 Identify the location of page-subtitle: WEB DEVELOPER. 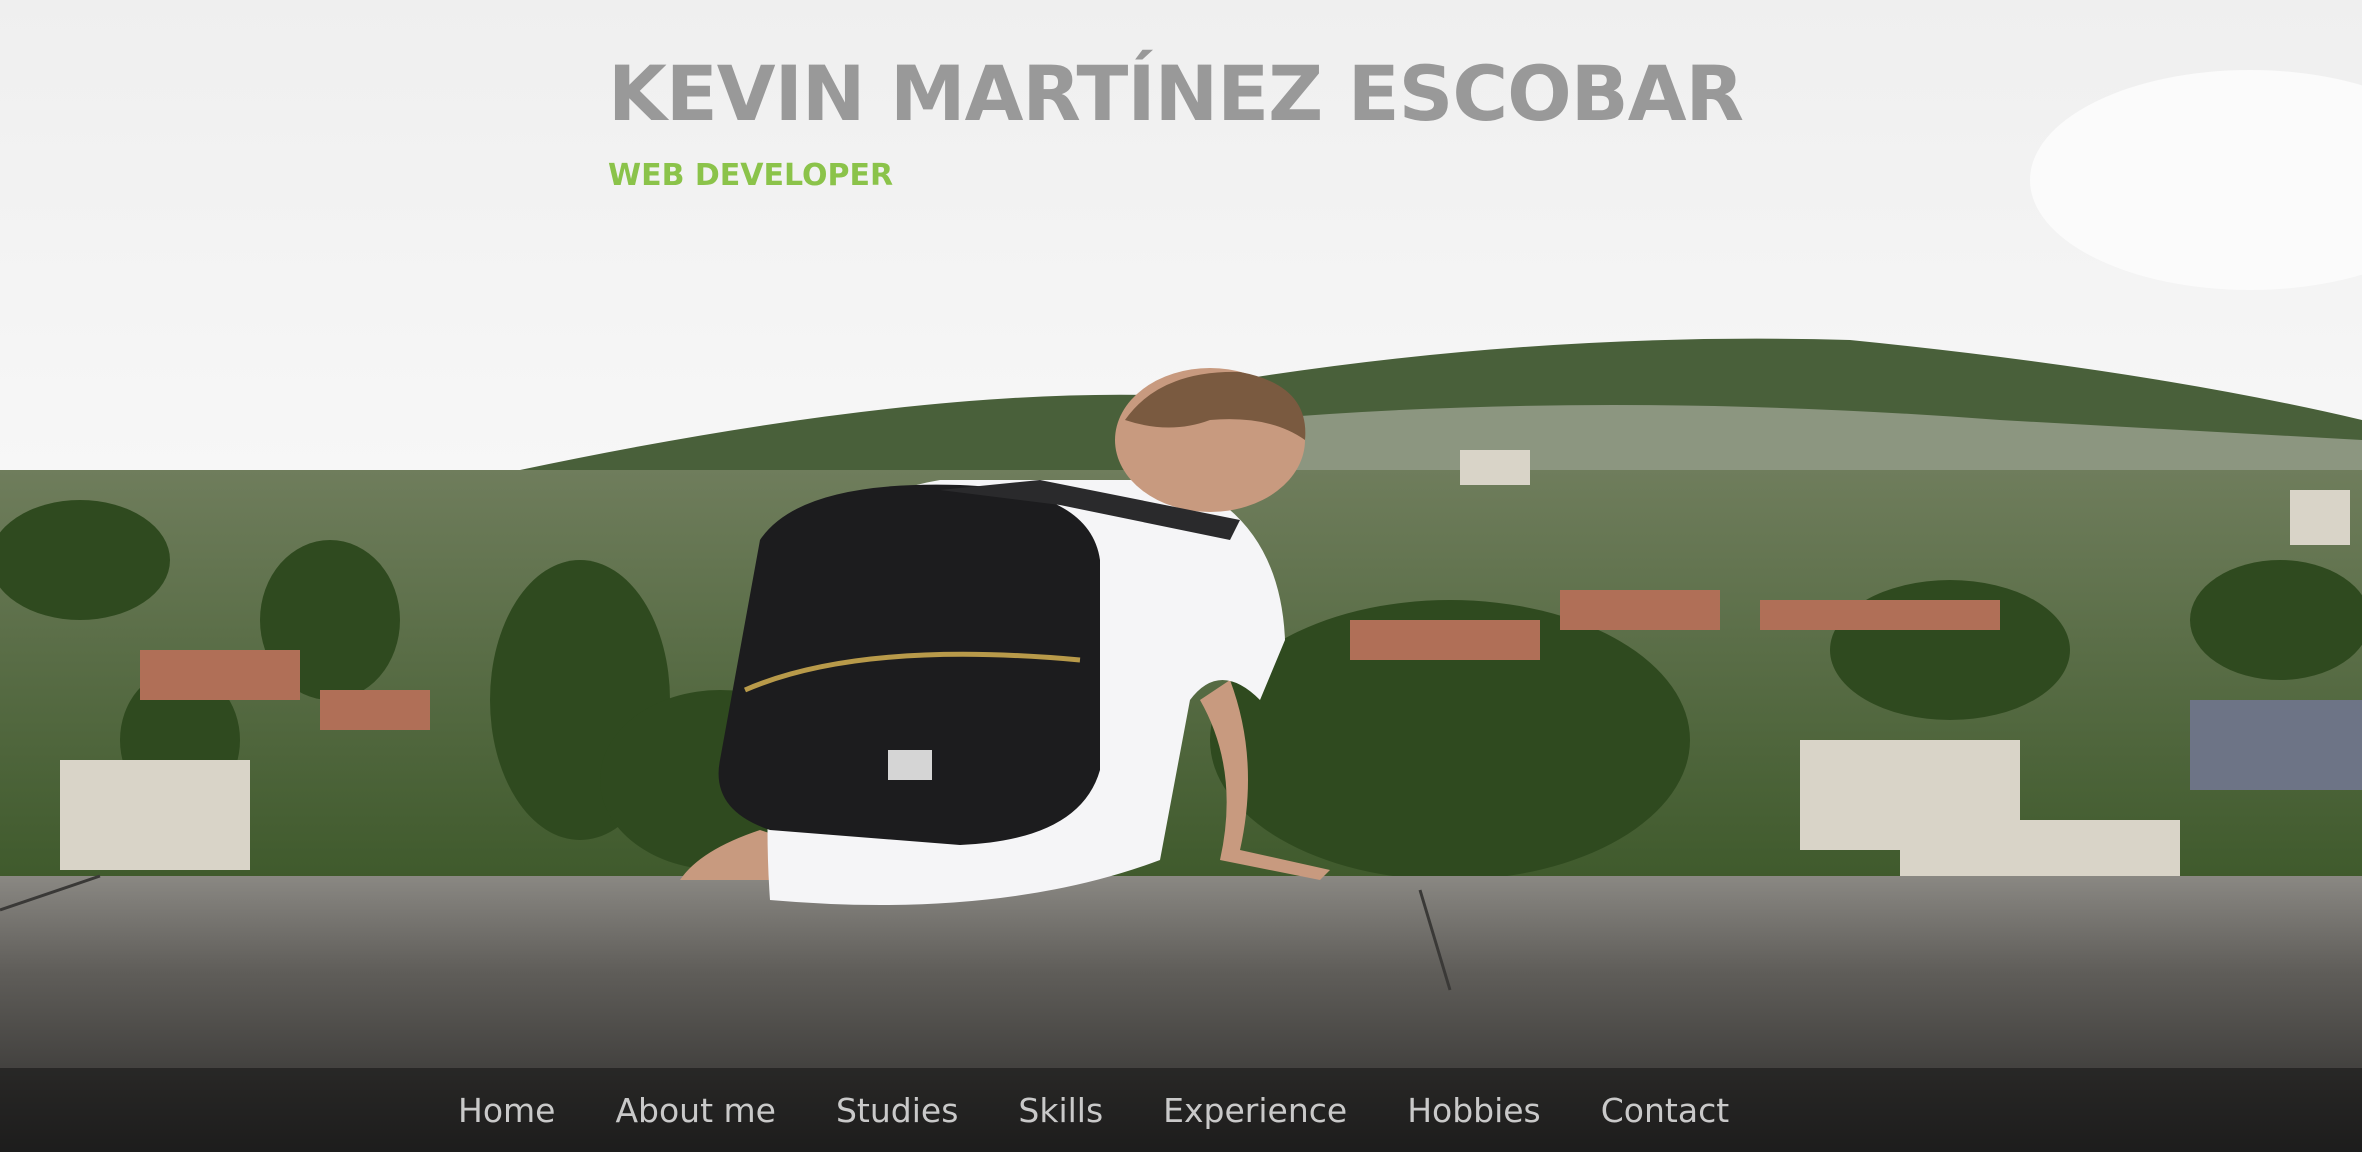
(751, 175).